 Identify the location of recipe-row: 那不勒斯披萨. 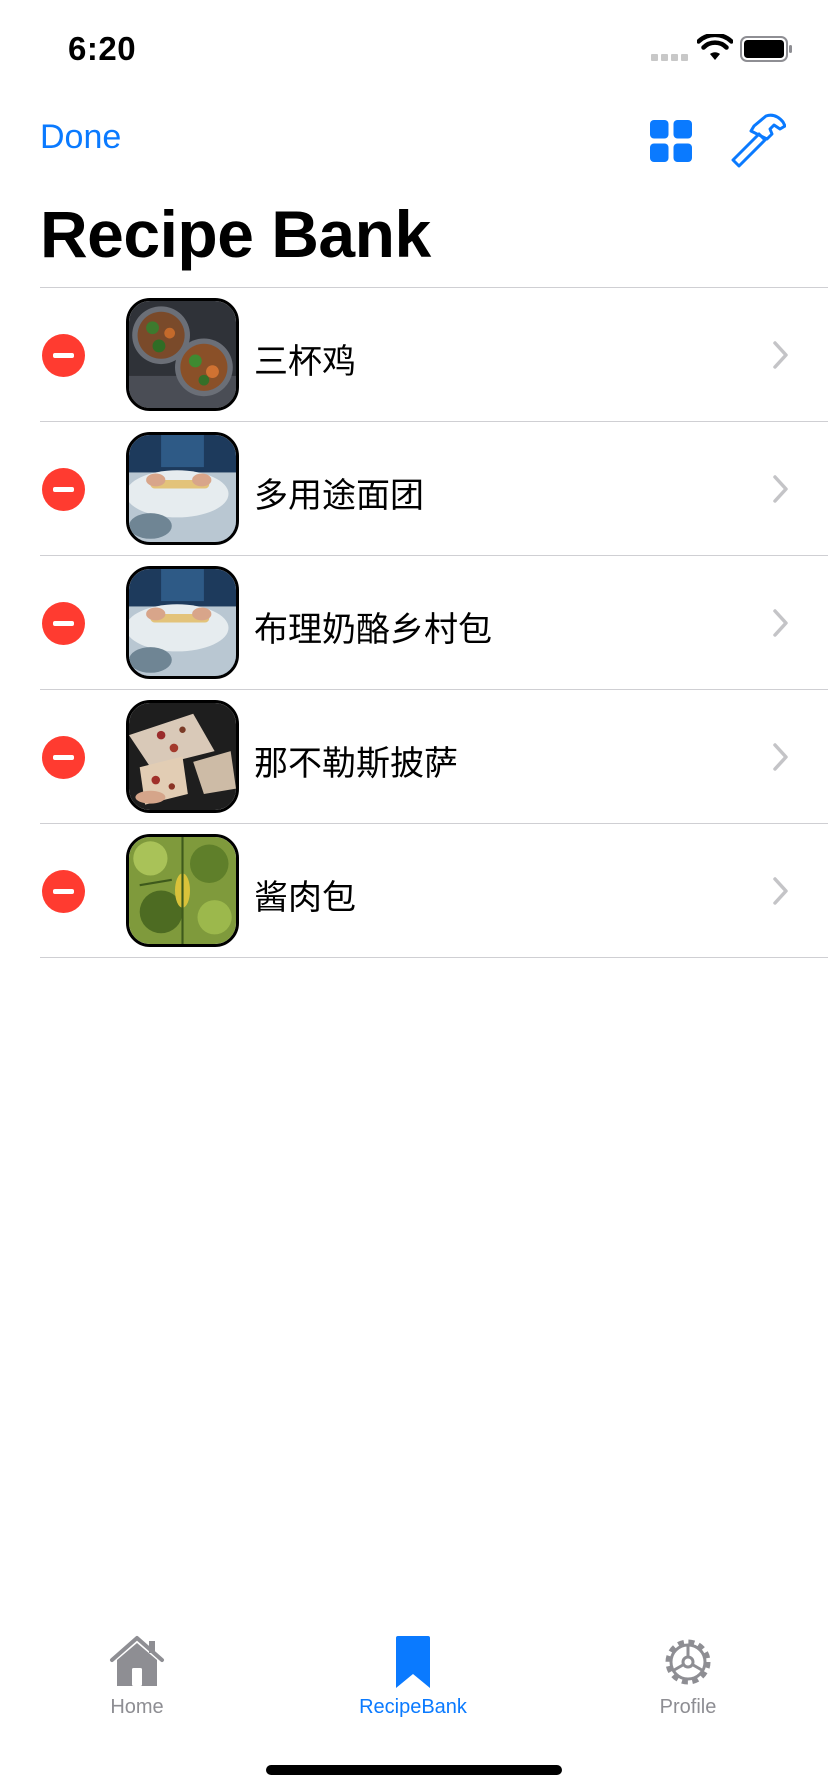
(434, 757).